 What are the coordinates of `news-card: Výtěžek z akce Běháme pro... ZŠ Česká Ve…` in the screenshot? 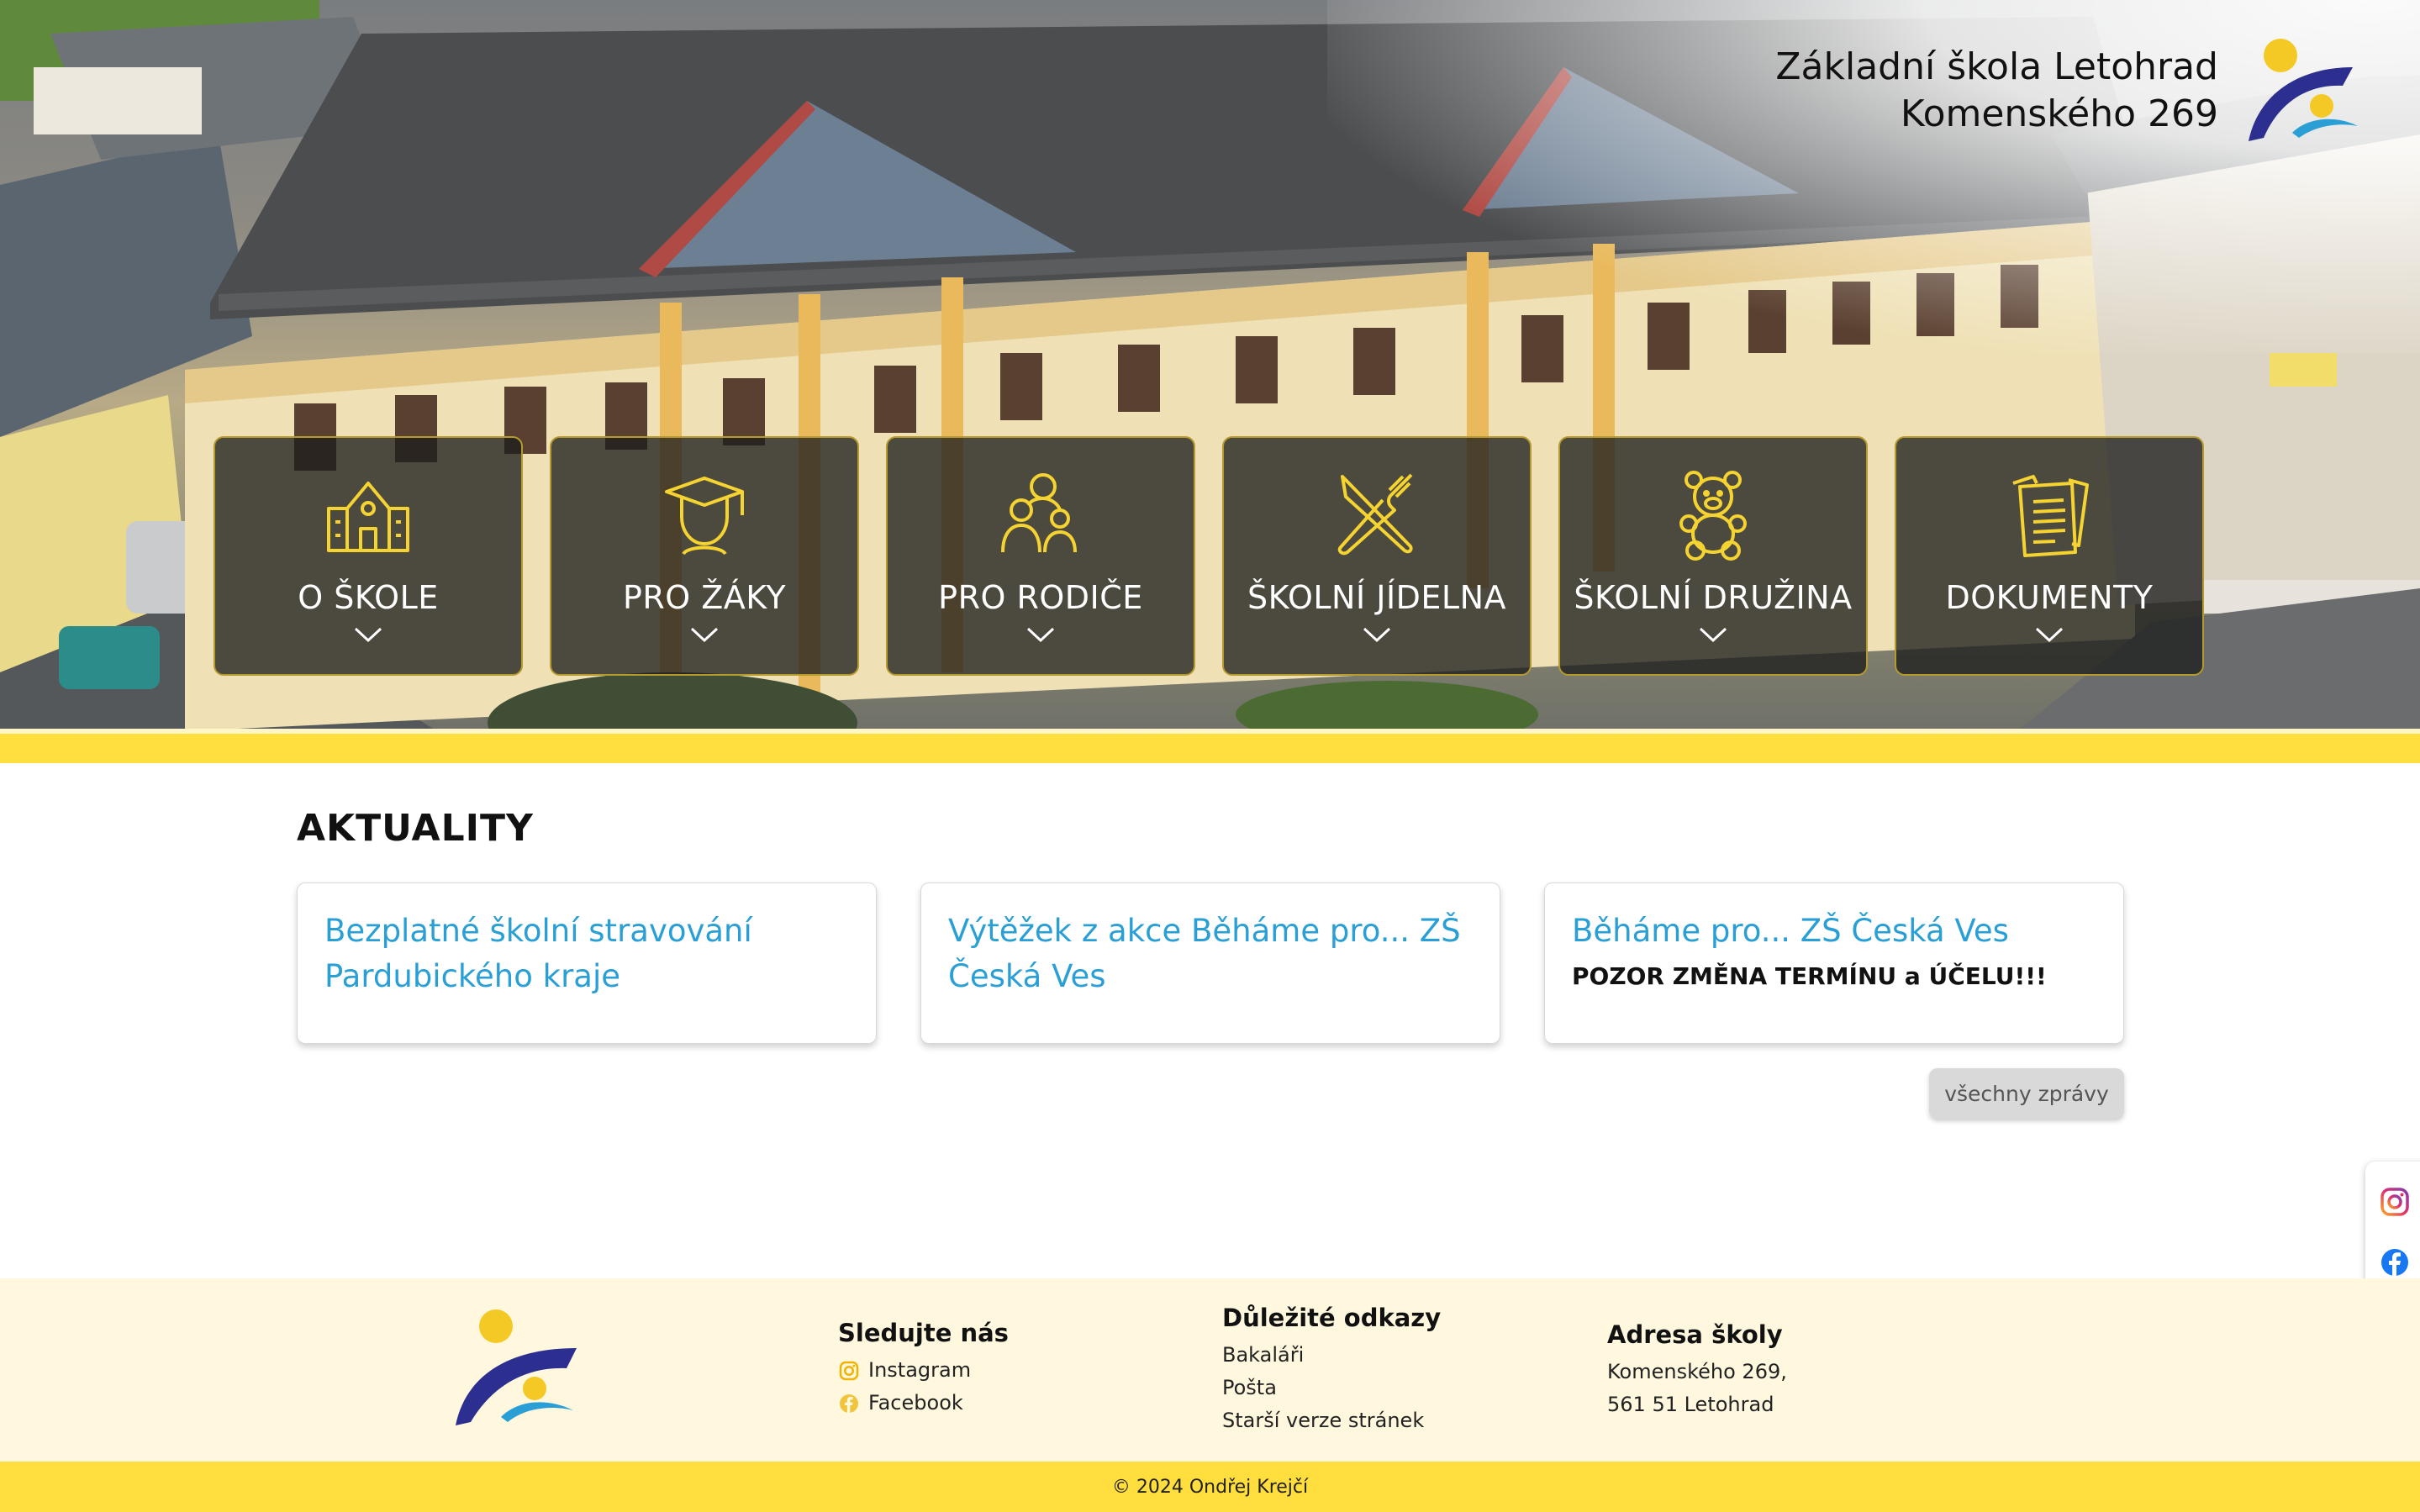 It's located at (1210, 963).